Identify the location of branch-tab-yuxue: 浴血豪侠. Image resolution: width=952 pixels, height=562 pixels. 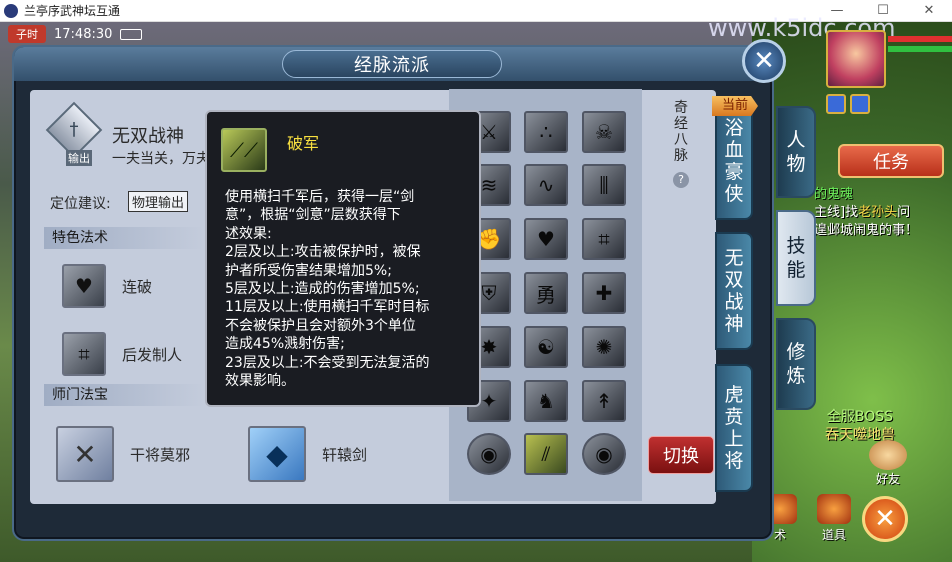
(734, 161).